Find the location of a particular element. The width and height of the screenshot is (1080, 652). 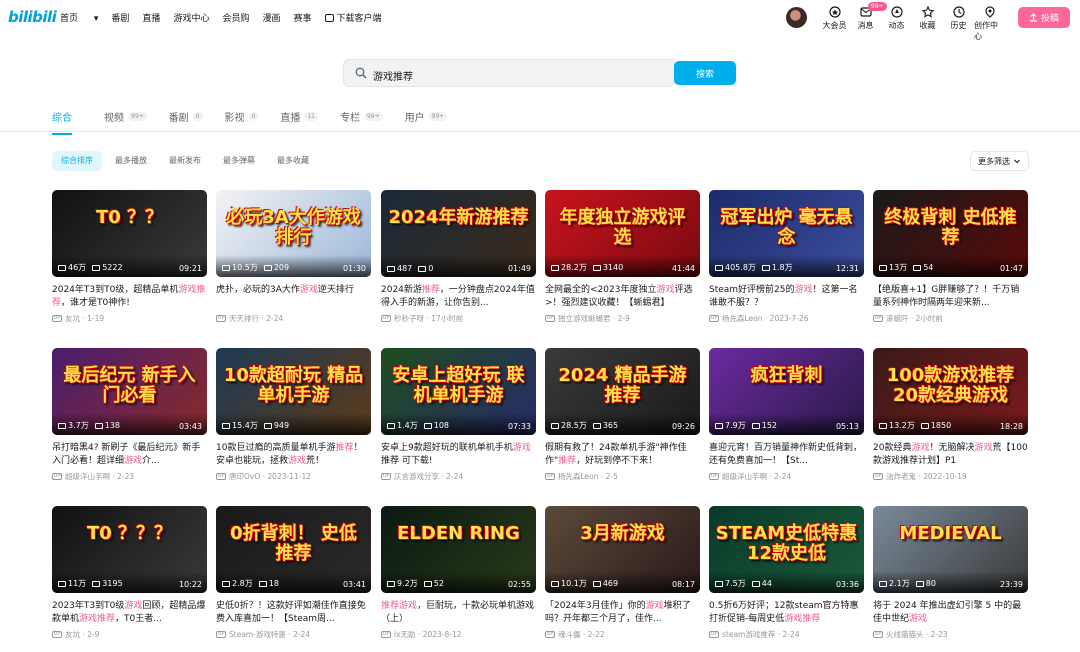

history-button: 历史 is located at coordinates (958, 18).